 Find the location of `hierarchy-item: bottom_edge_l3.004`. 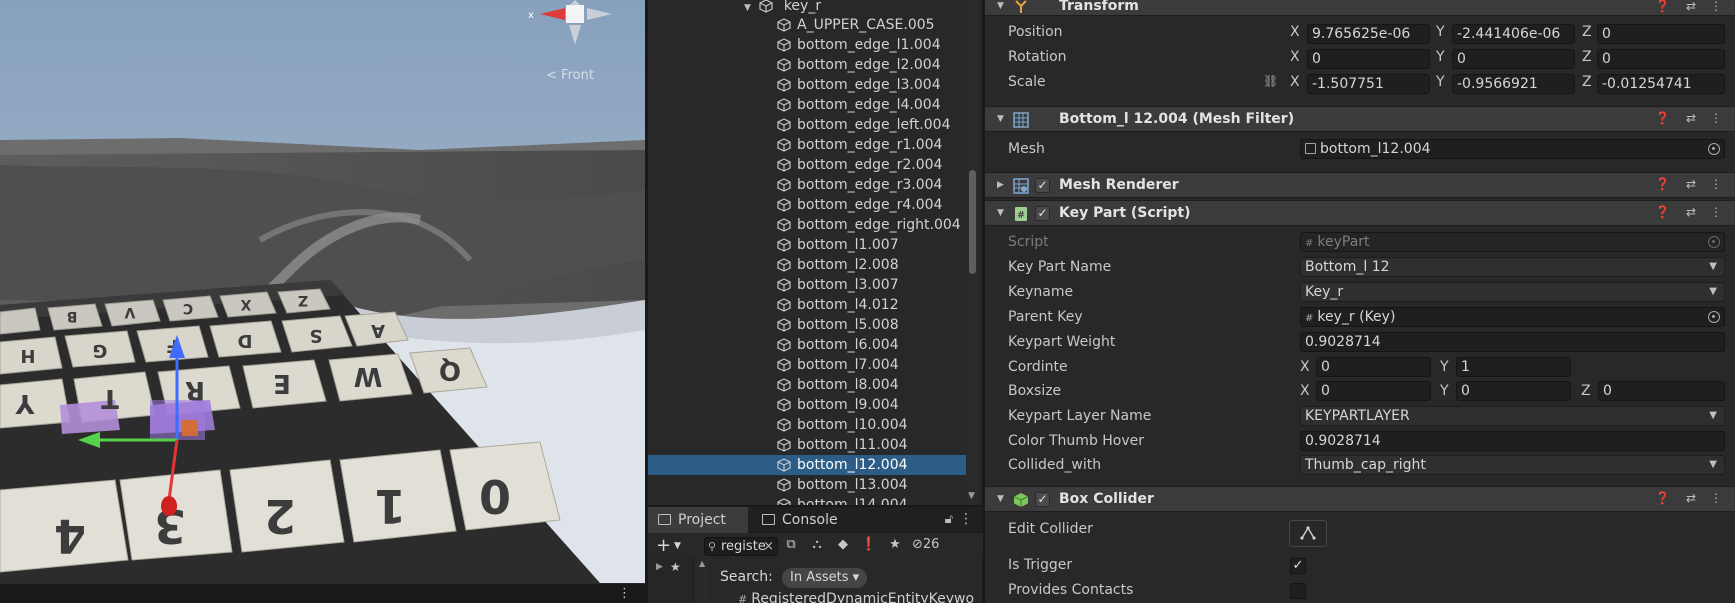

hierarchy-item: bottom_edge_l3.004 is located at coordinates (807, 85).